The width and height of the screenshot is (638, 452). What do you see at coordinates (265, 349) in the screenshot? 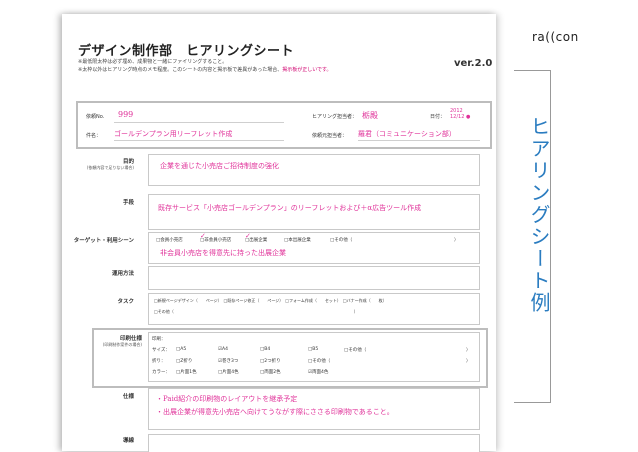
I see `size-opt-b4: □B4` at bounding box center [265, 349].